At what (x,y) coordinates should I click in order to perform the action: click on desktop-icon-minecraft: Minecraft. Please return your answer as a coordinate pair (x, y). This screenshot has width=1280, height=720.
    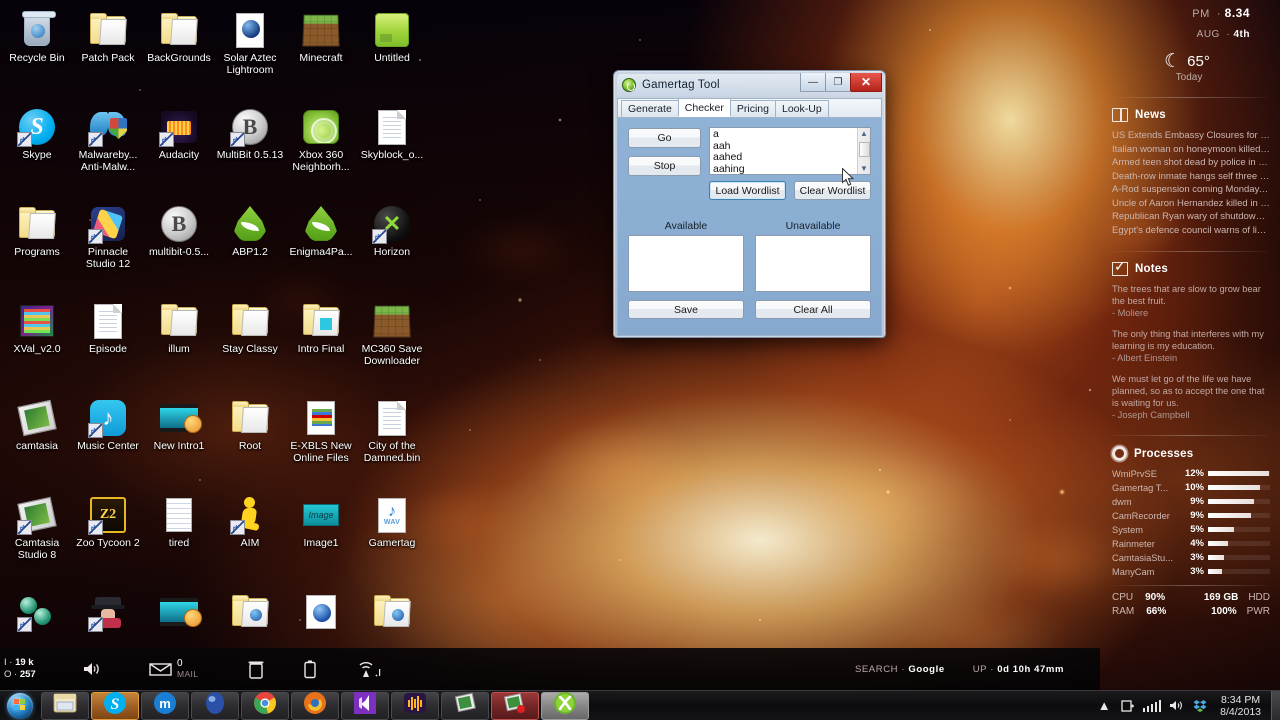
    Looking at the image, I should click on (321, 52).